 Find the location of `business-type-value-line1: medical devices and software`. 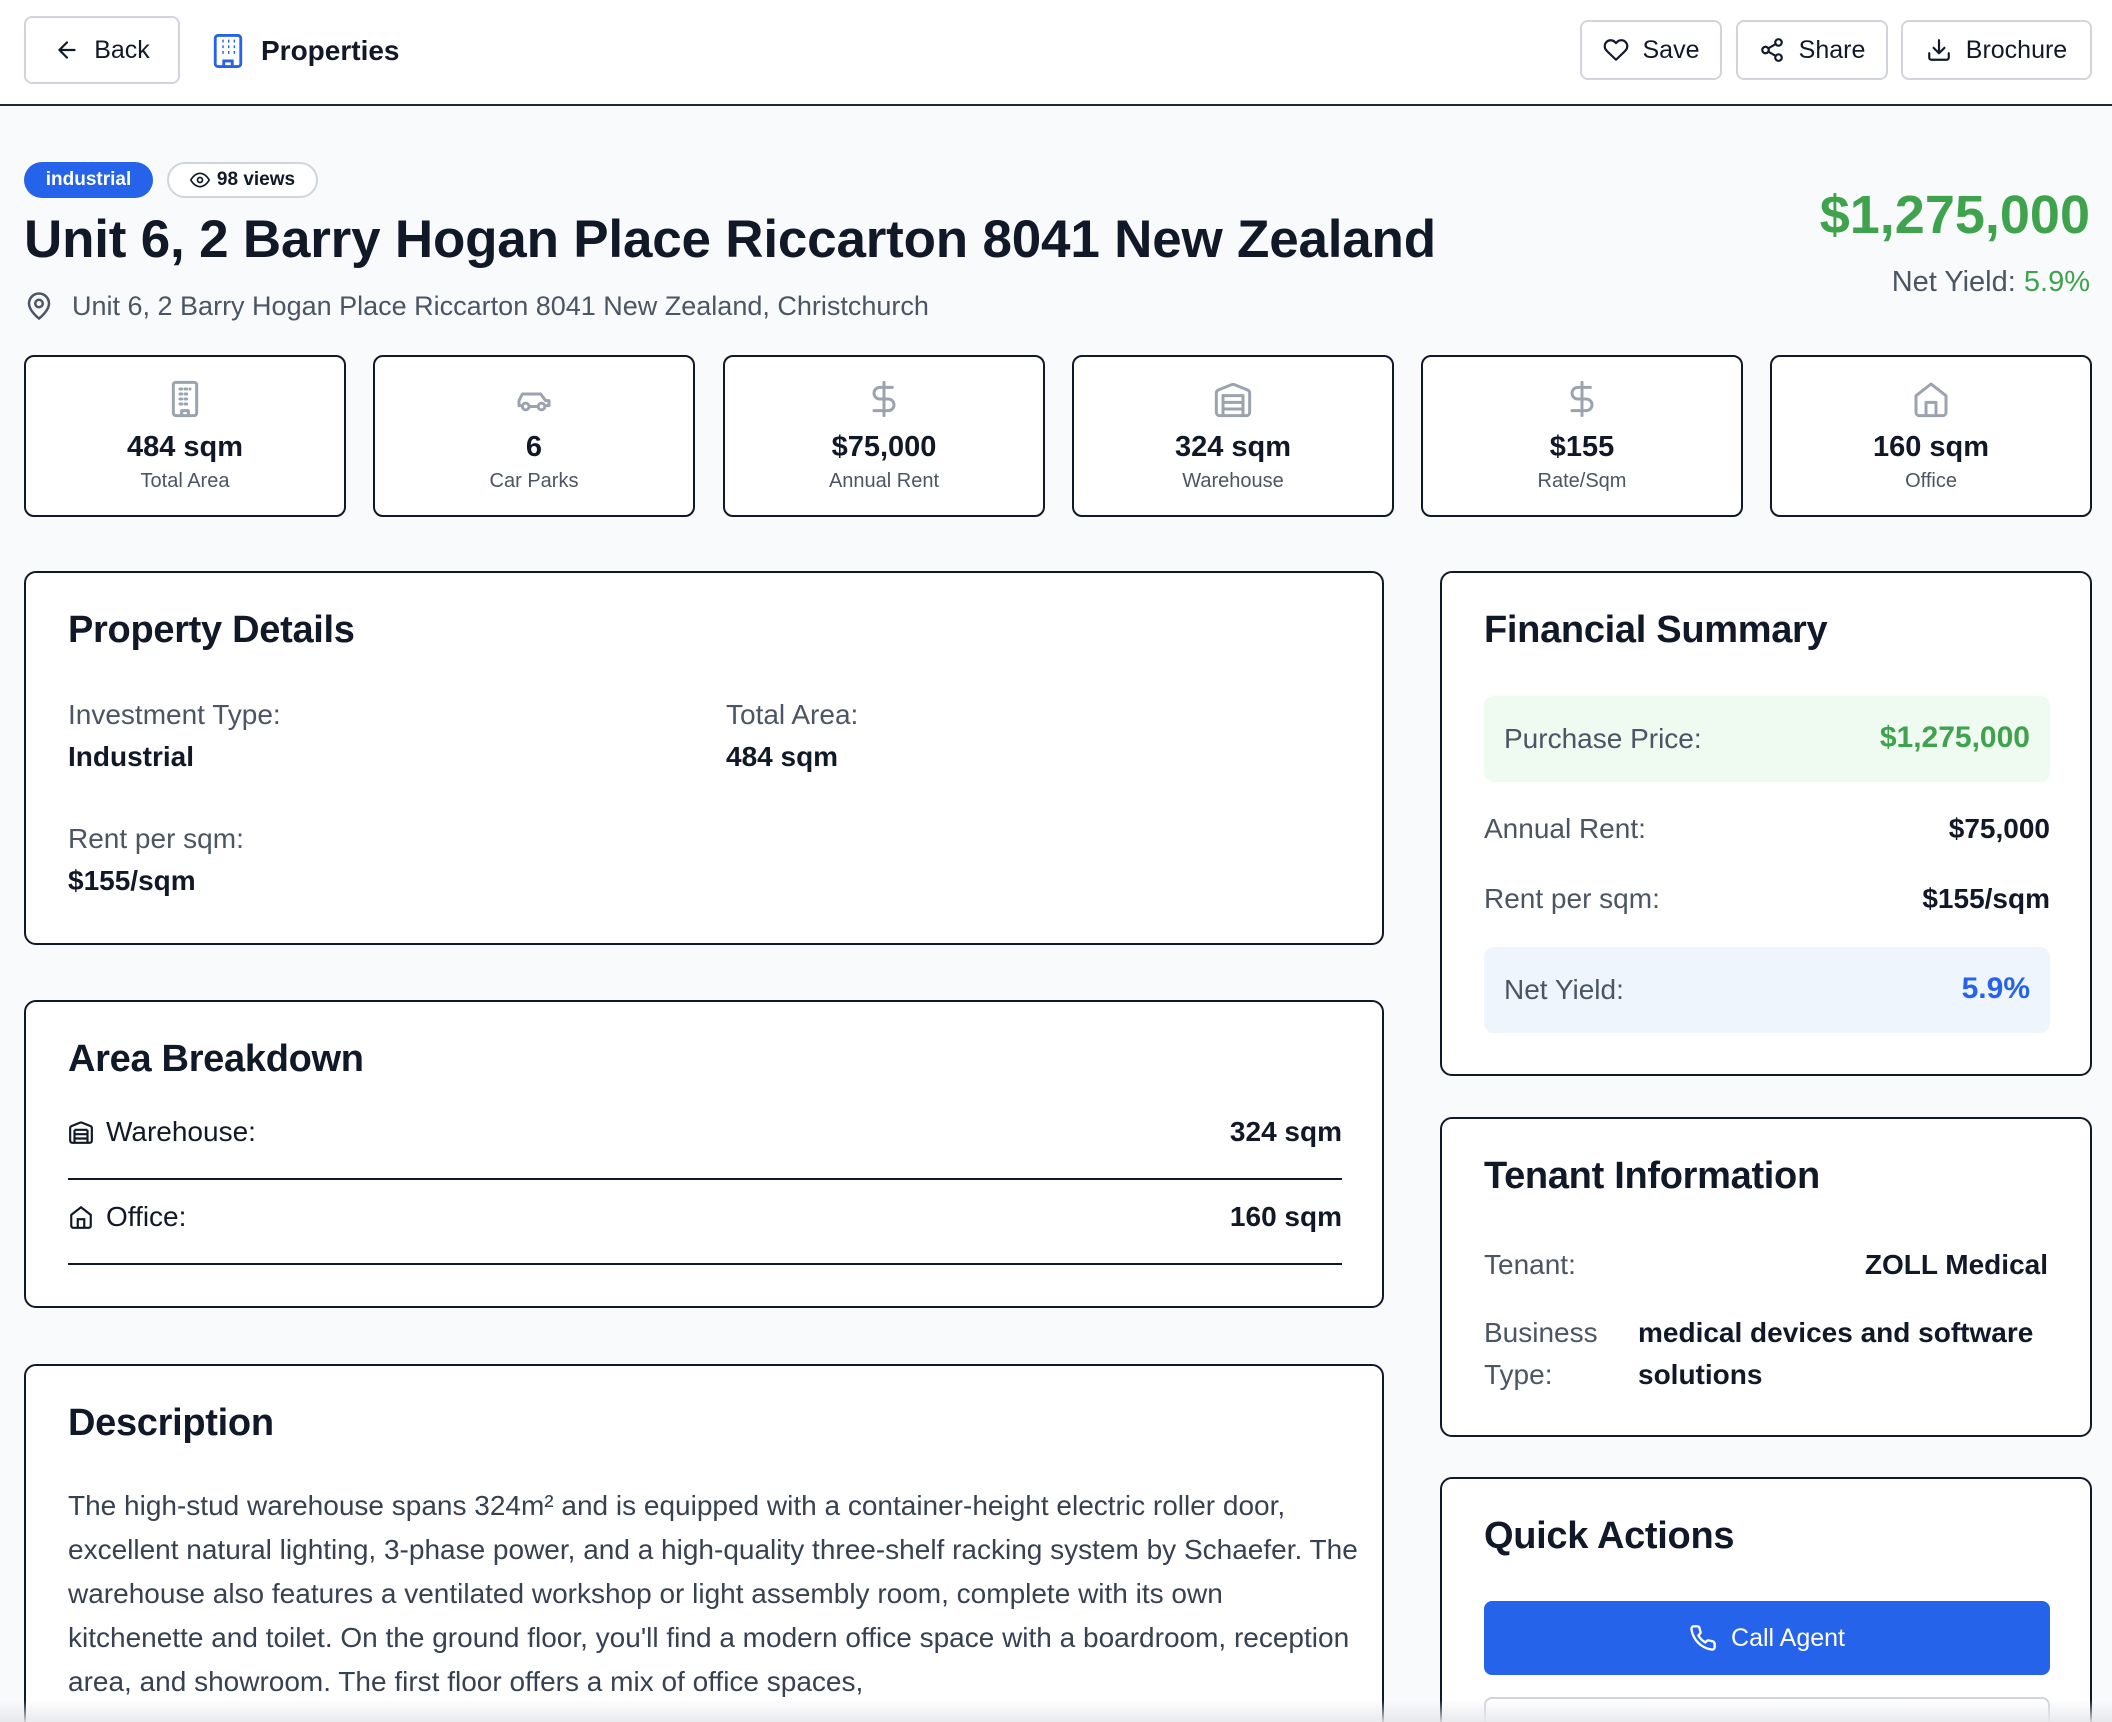

business-type-value-line1: medical devices and software is located at coordinates (1836, 1332).